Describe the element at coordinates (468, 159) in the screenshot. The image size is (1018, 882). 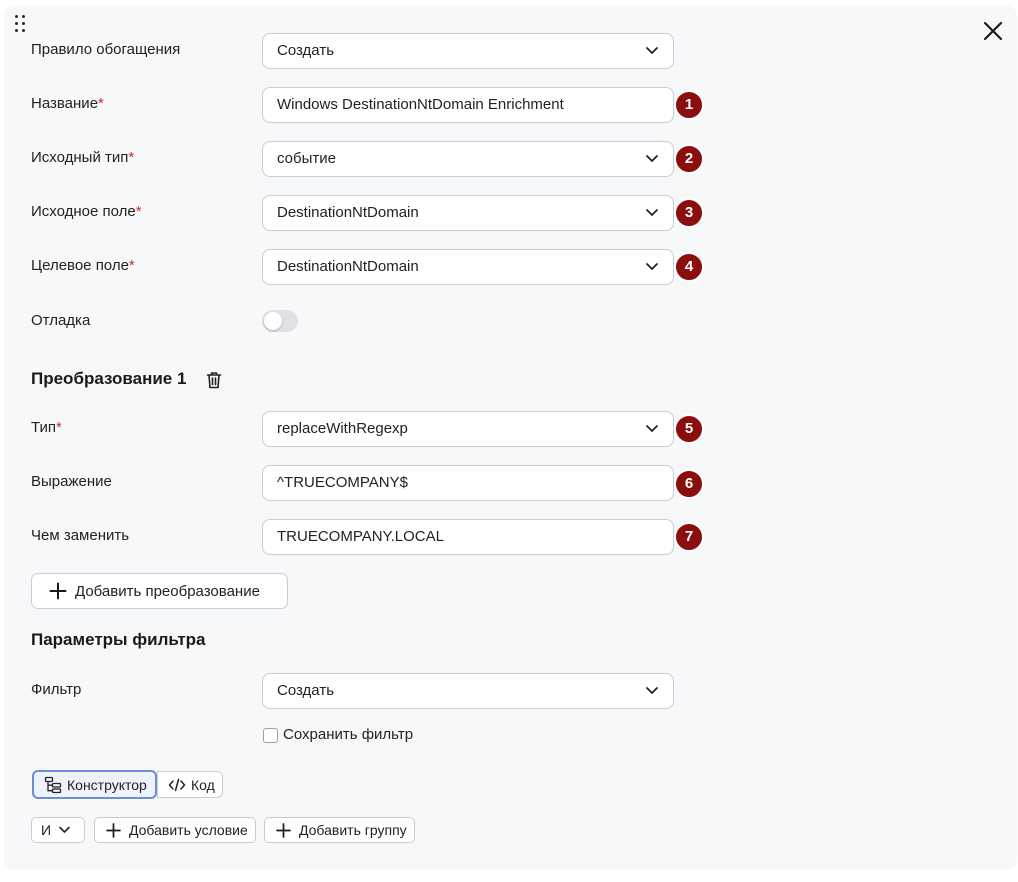
I see `source-type-select: событие` at that location.